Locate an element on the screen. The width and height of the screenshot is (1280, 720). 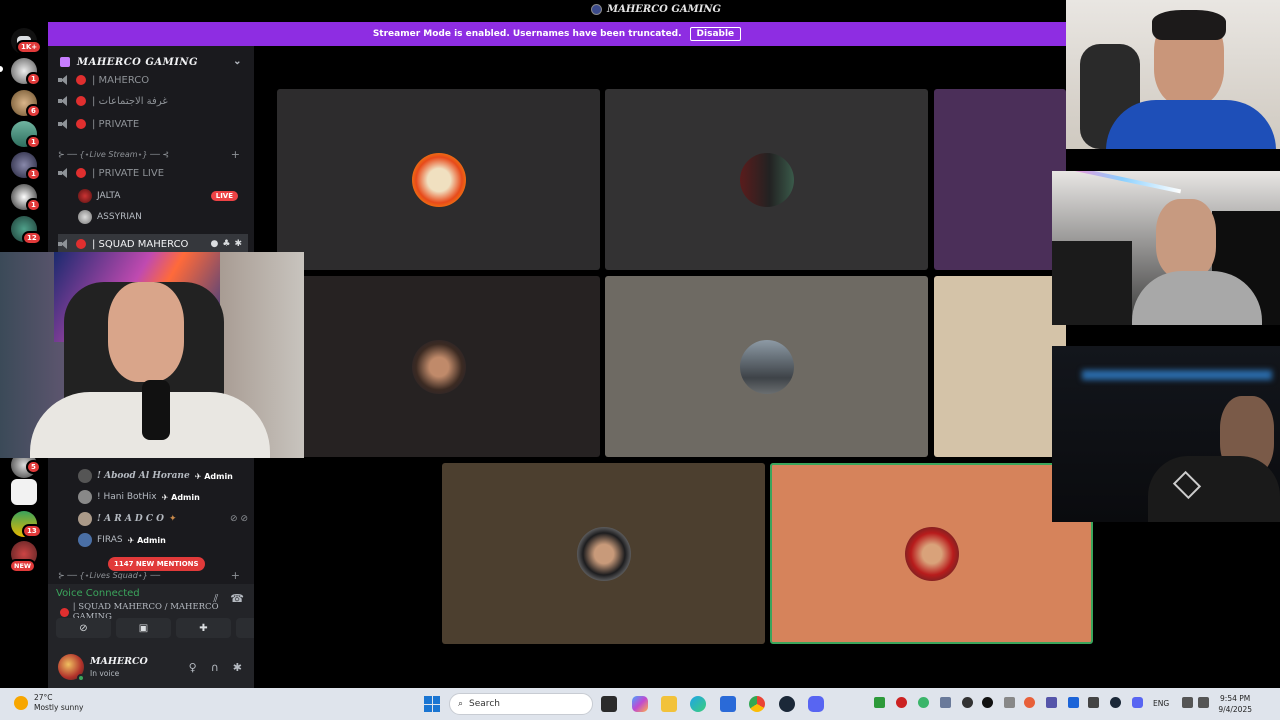
volume-icon is located at coordinates (1203, 702).